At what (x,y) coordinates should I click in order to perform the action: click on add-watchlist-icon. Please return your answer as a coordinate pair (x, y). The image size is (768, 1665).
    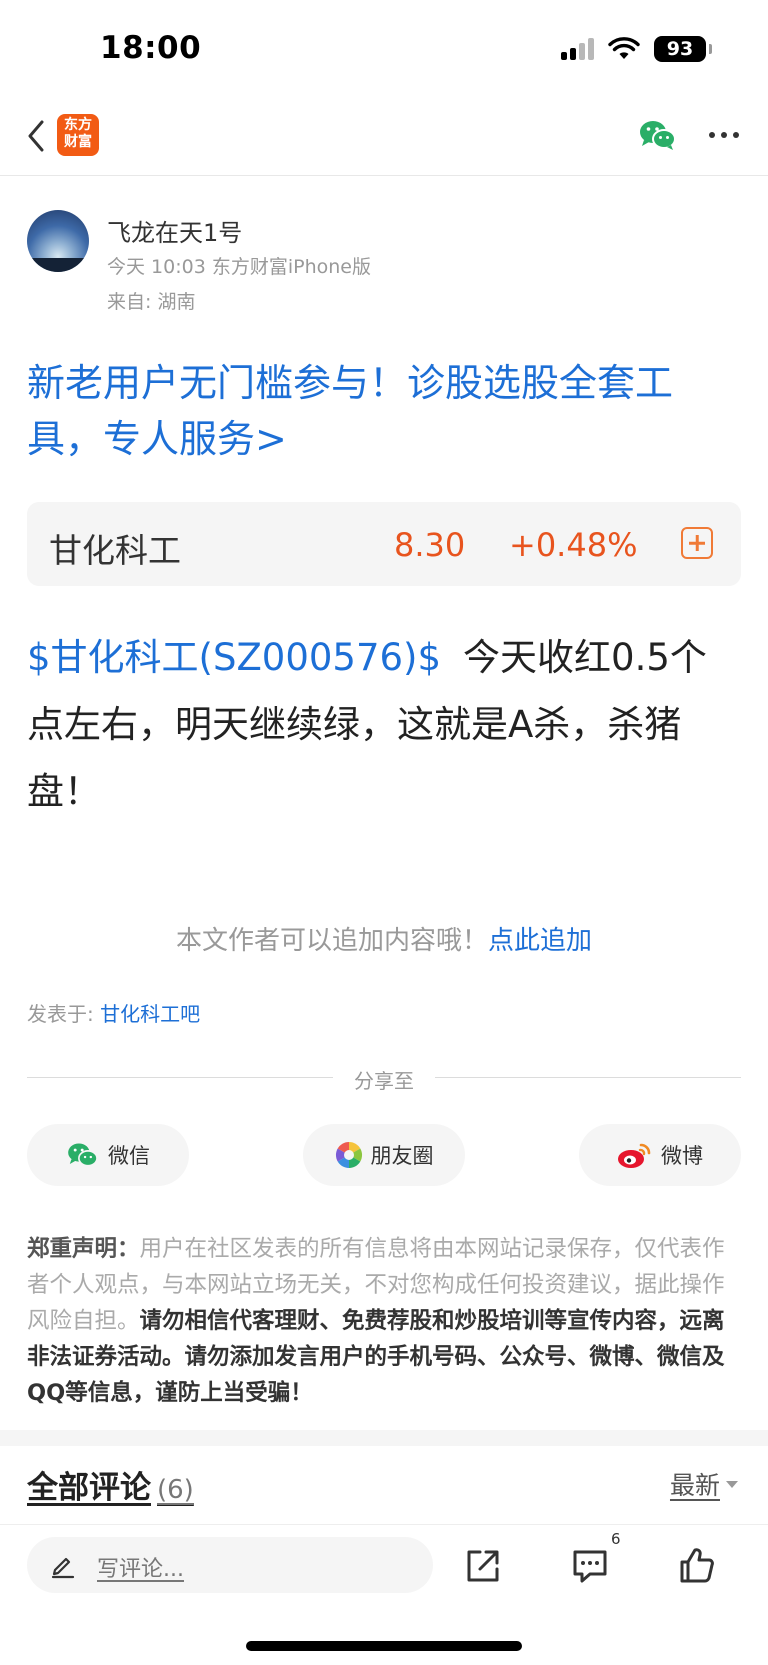
    Looking at the image, I should click on (697, 543).